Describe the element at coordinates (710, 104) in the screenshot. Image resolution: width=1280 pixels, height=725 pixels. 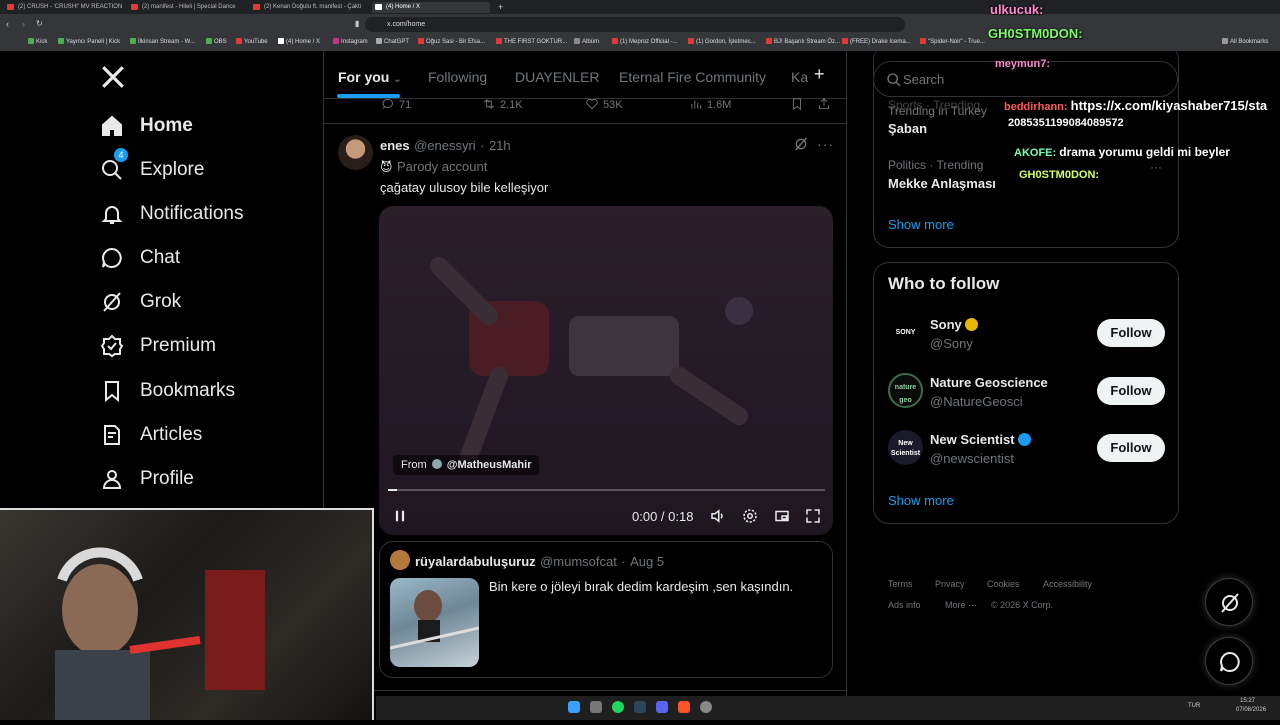
I see `views-button: 1.6M` at that location.